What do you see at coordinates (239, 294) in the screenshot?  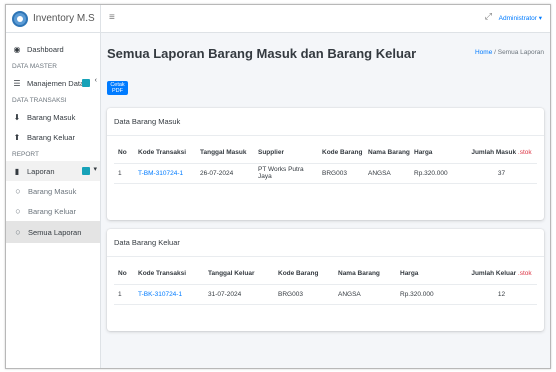 I see `cell-tanggal: 31-07-2024` at bounding box center [239, 294].